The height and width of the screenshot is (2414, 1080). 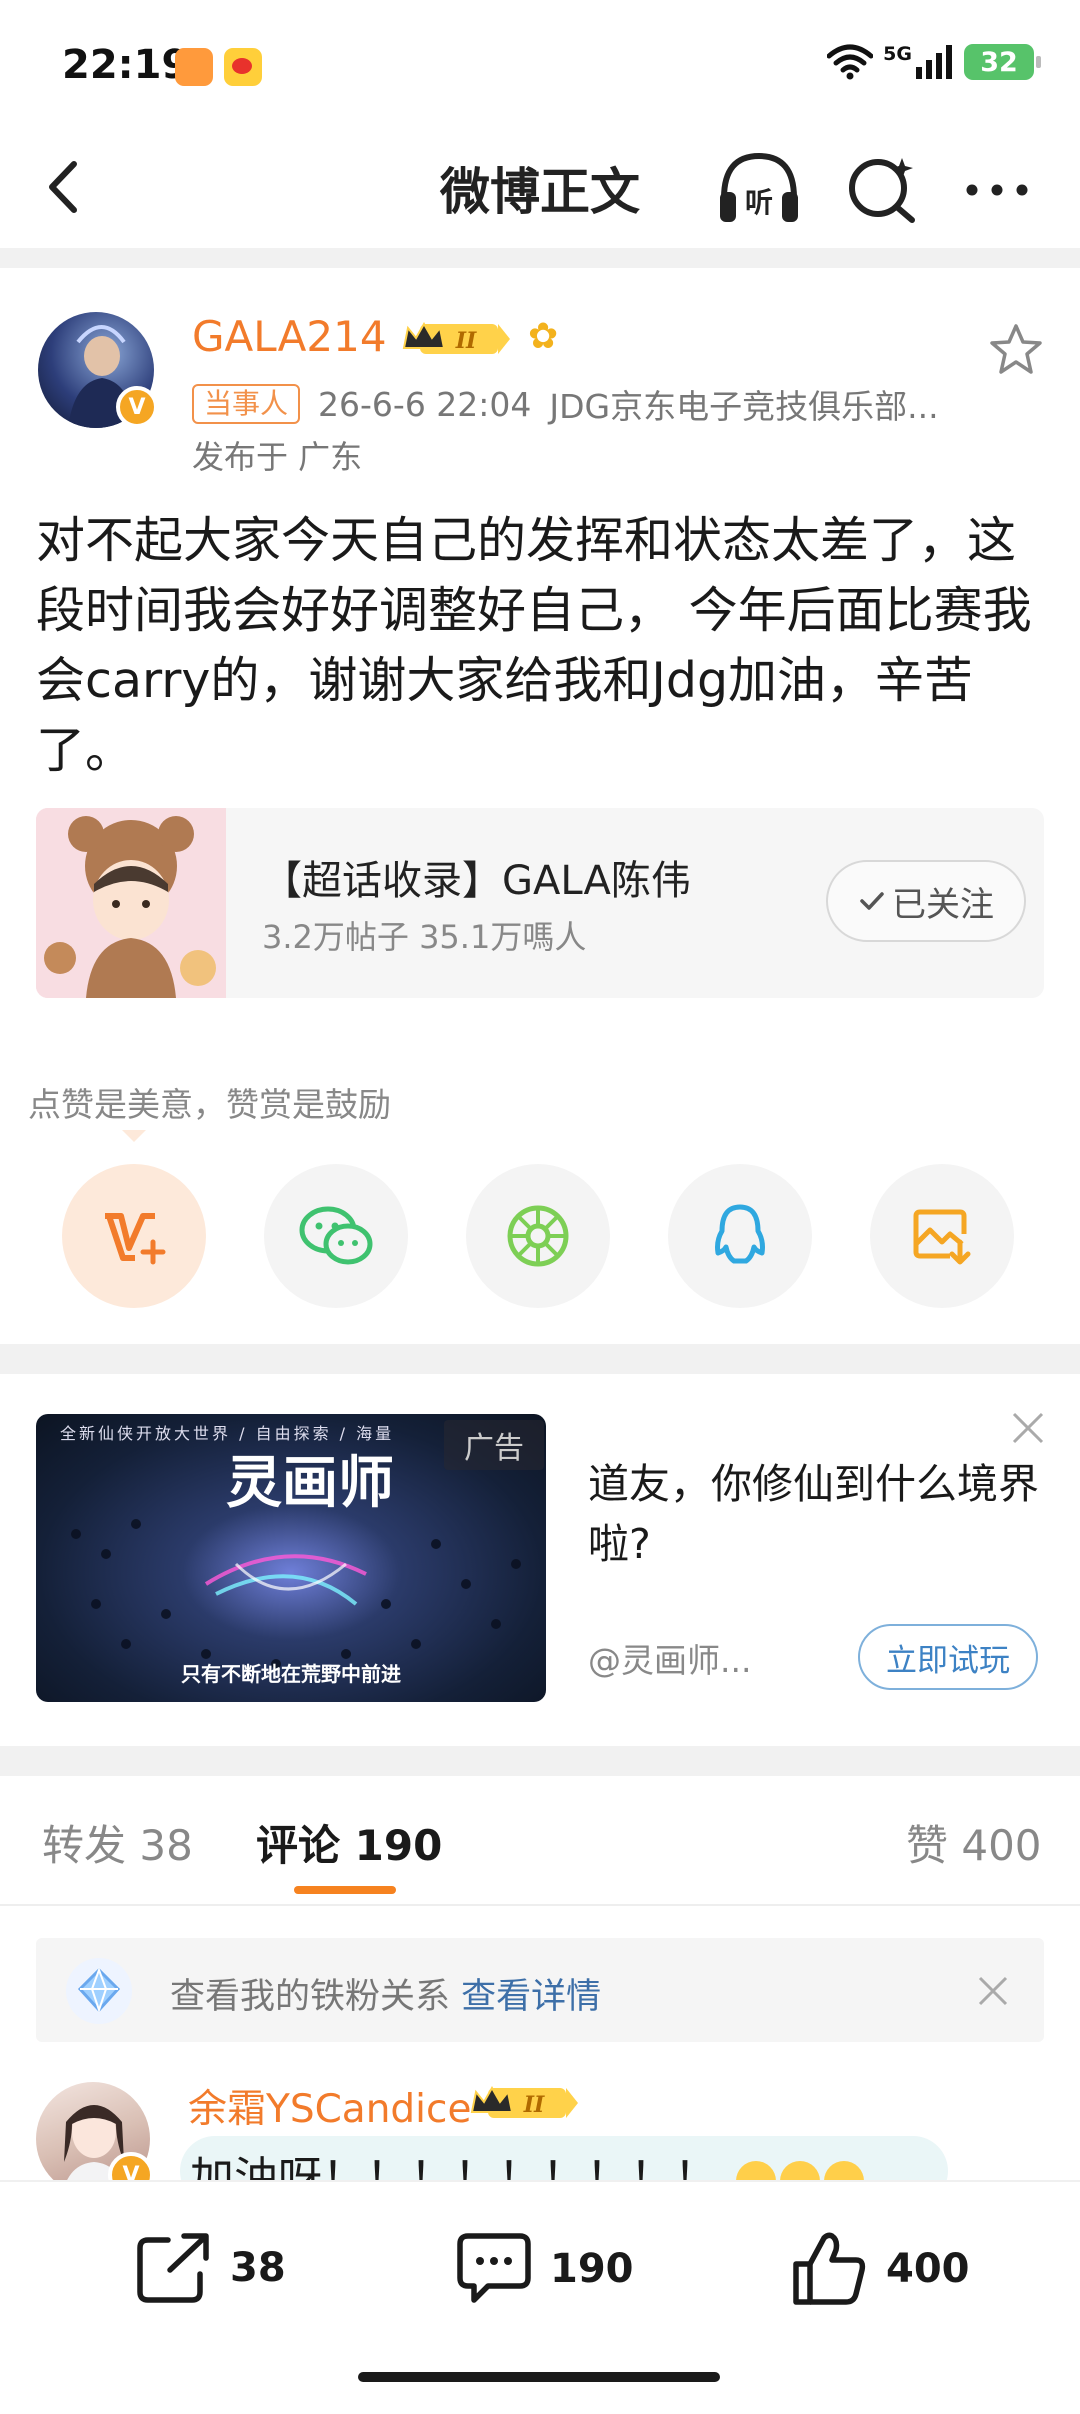 What do you see at coordinates (134, 1136) in the screenshot?
I see `tooltip-pointer` at bounding box center [134, 1136].